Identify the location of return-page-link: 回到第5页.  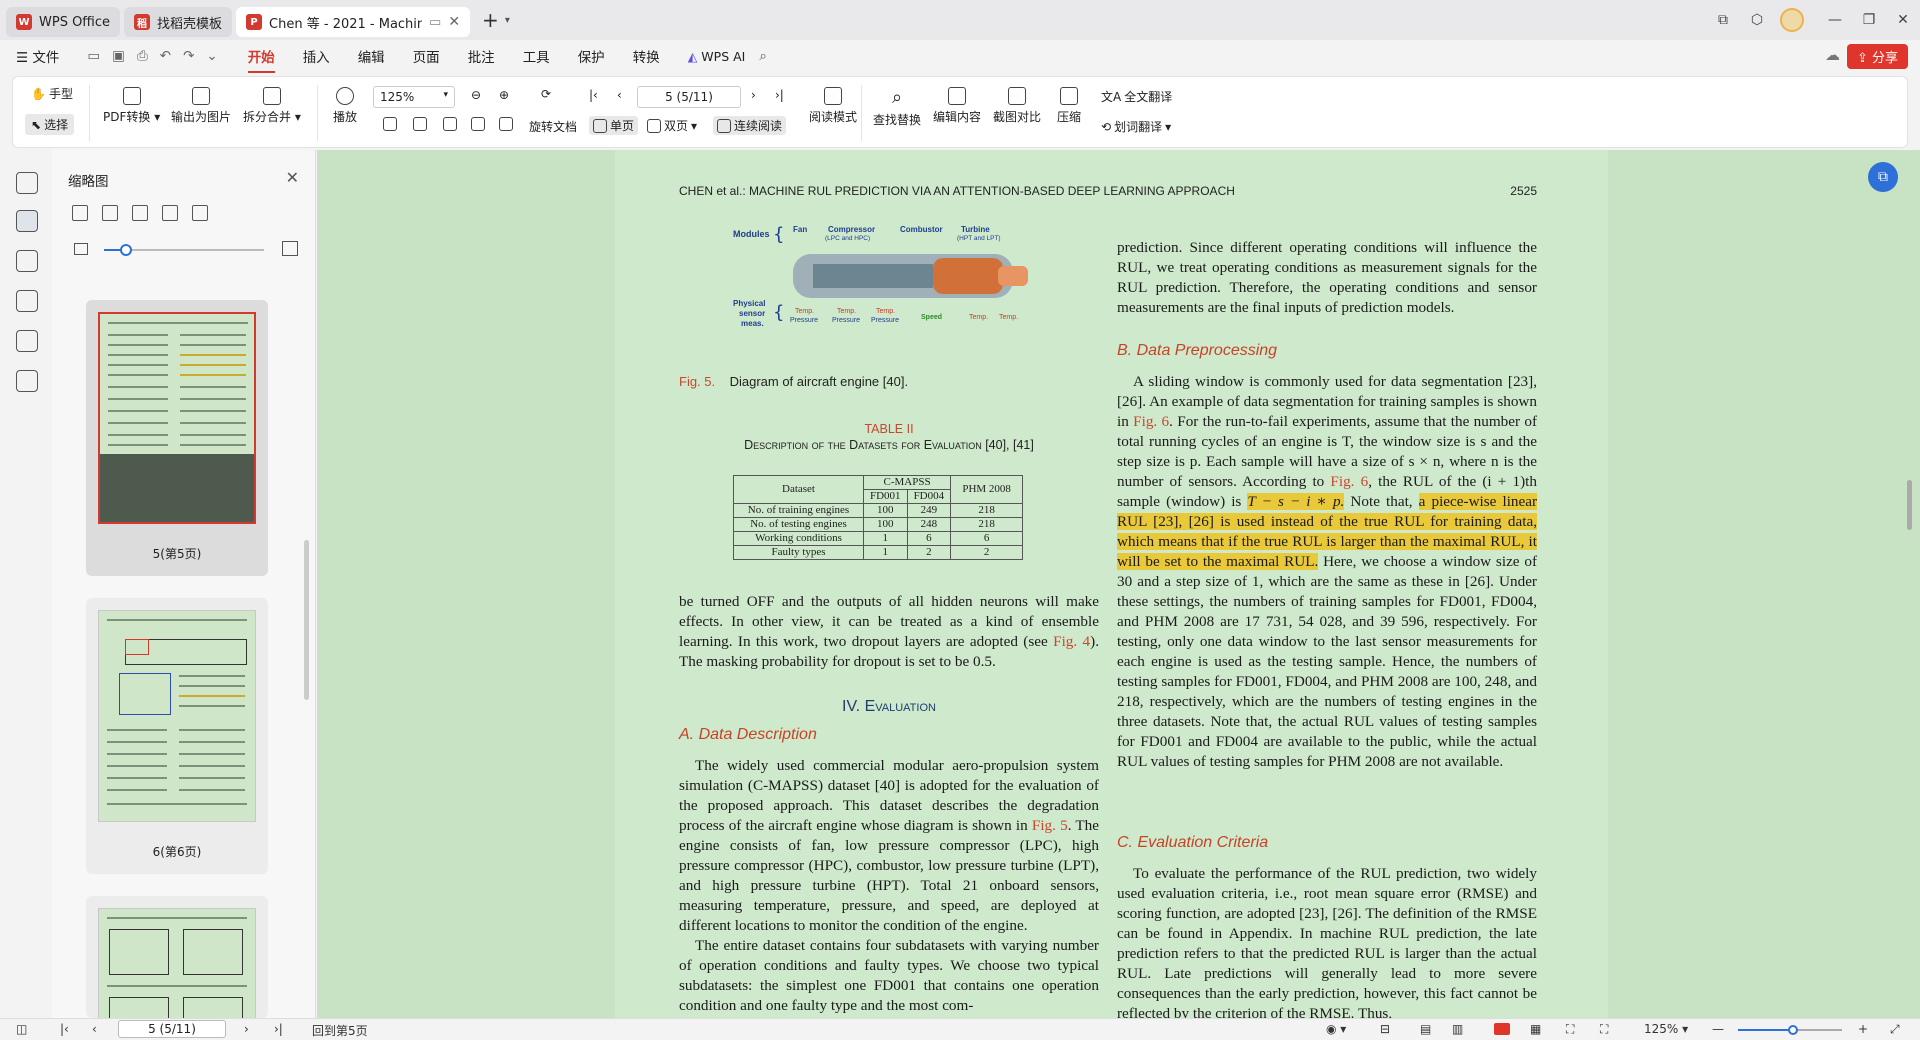
(340, 1030).